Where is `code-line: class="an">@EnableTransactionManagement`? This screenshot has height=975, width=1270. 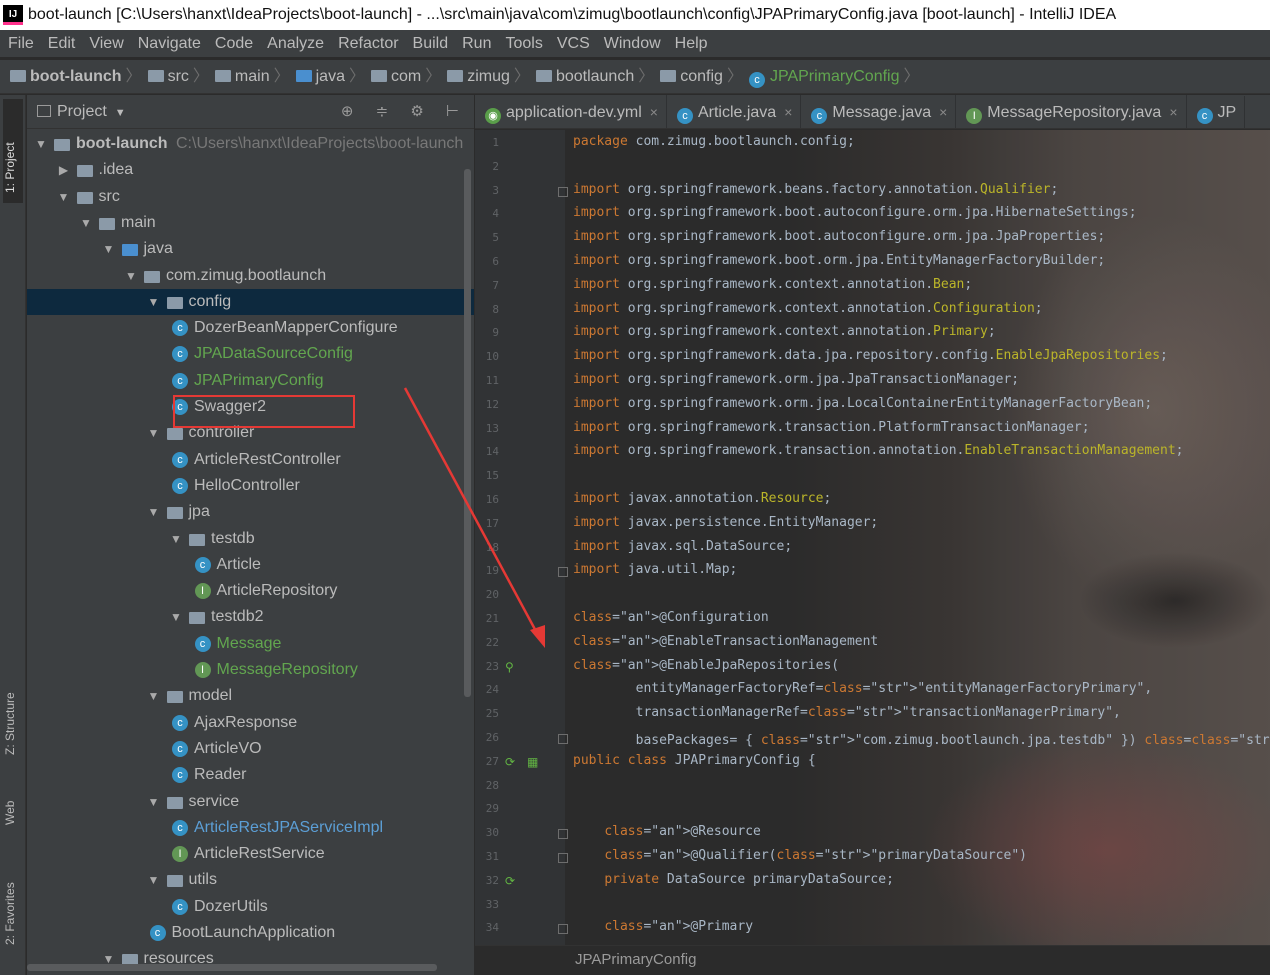 code-line: class="an">@EnableTransactionManagement is located at coordinates (725, 641).